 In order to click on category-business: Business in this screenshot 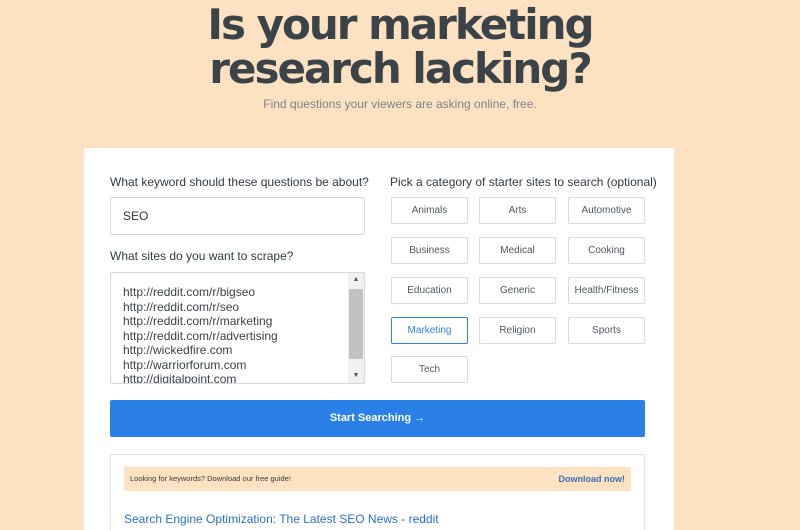, I will do `click(429, 250)`.